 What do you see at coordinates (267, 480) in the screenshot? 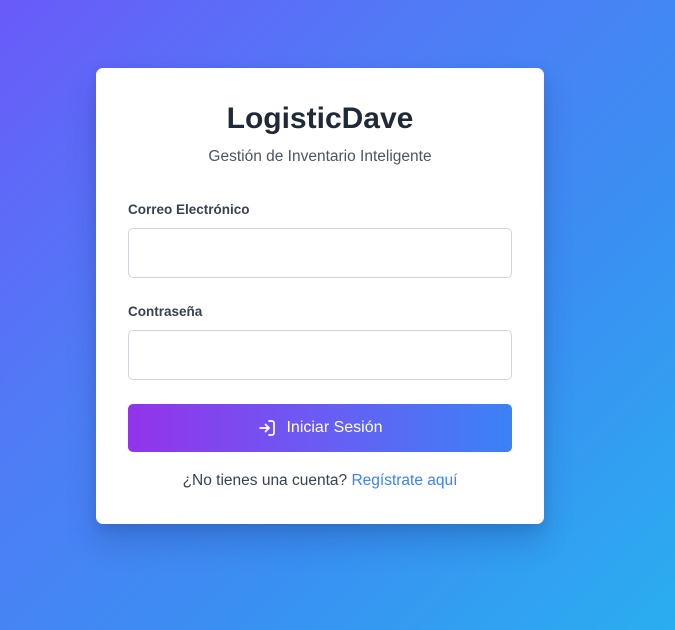
I see `register-text: ¿No tienes una cuenta?` at bounding box center [267, 480].